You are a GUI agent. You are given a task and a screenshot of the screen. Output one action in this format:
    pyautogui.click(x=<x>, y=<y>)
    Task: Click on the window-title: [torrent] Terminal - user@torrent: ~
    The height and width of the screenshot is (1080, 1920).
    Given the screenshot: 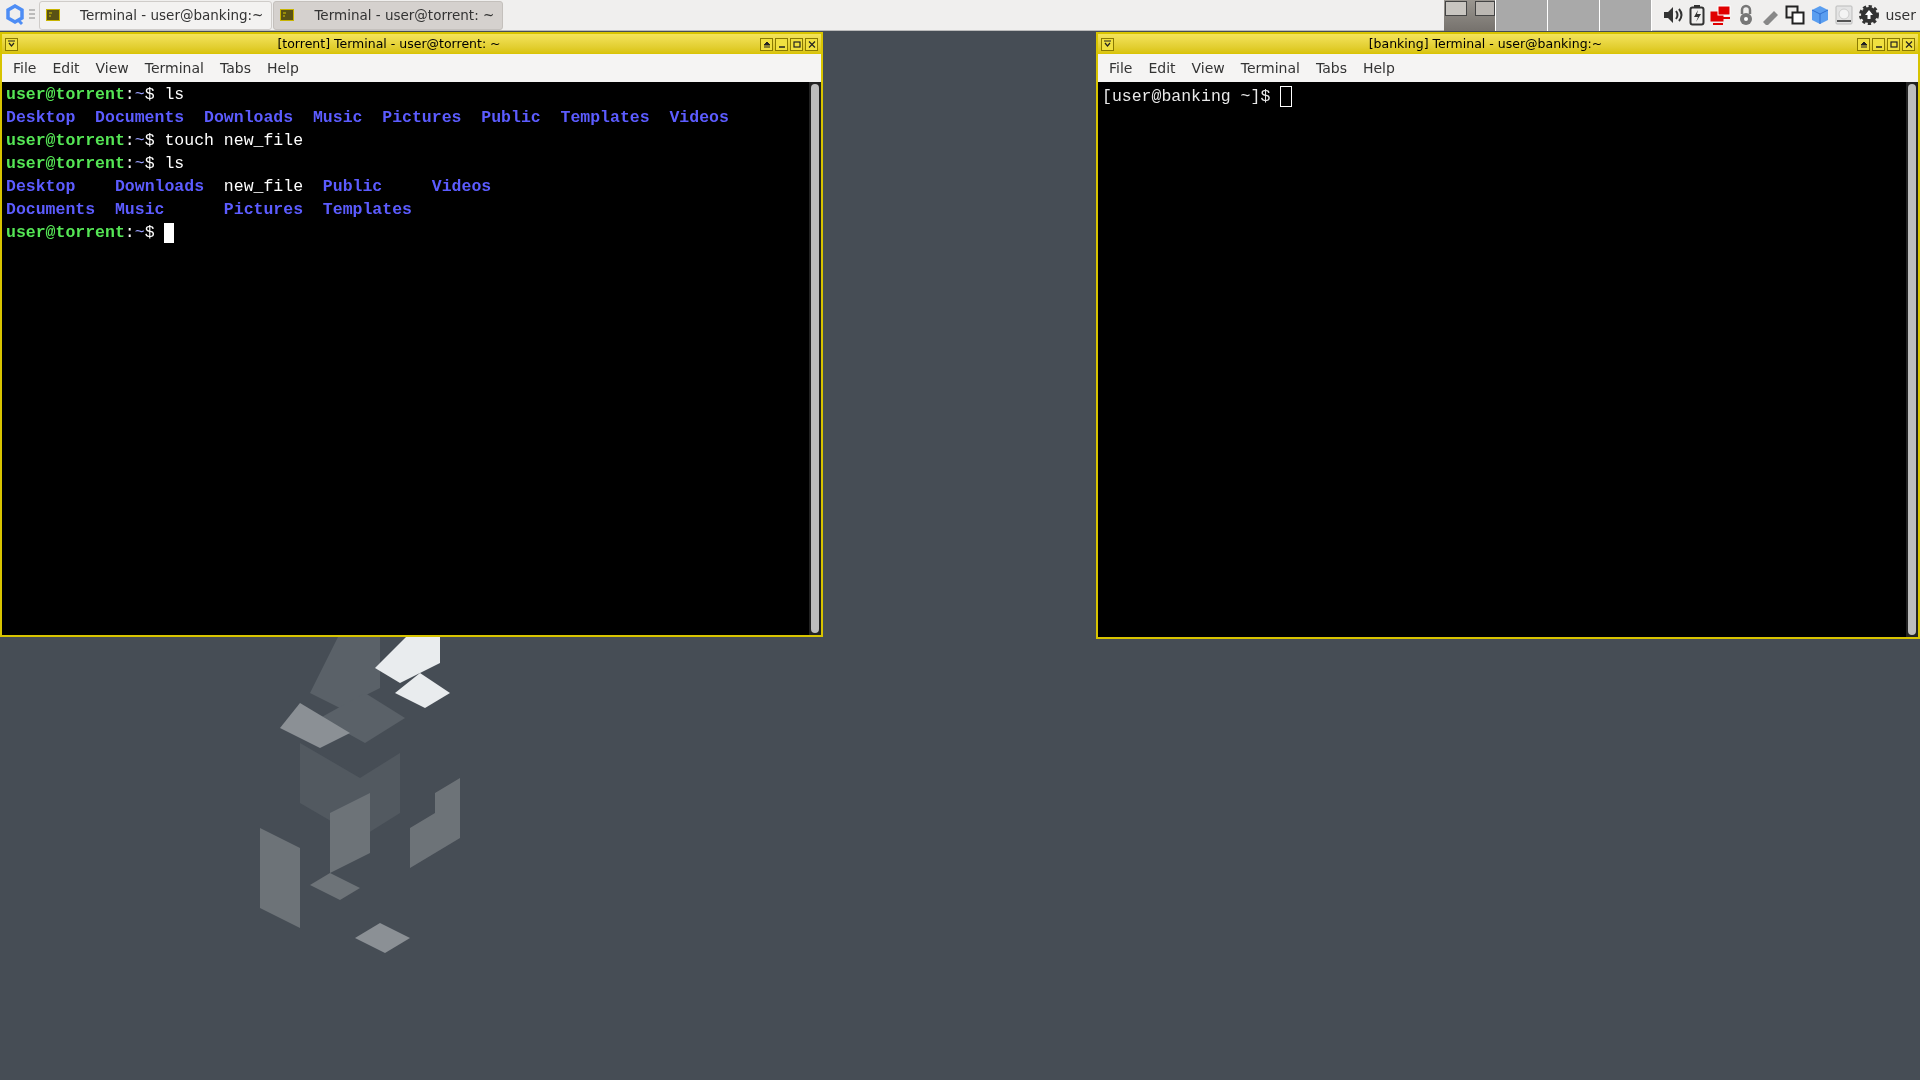 What is the action you would take?
    pyautogui.click(x=389, y=43)
    